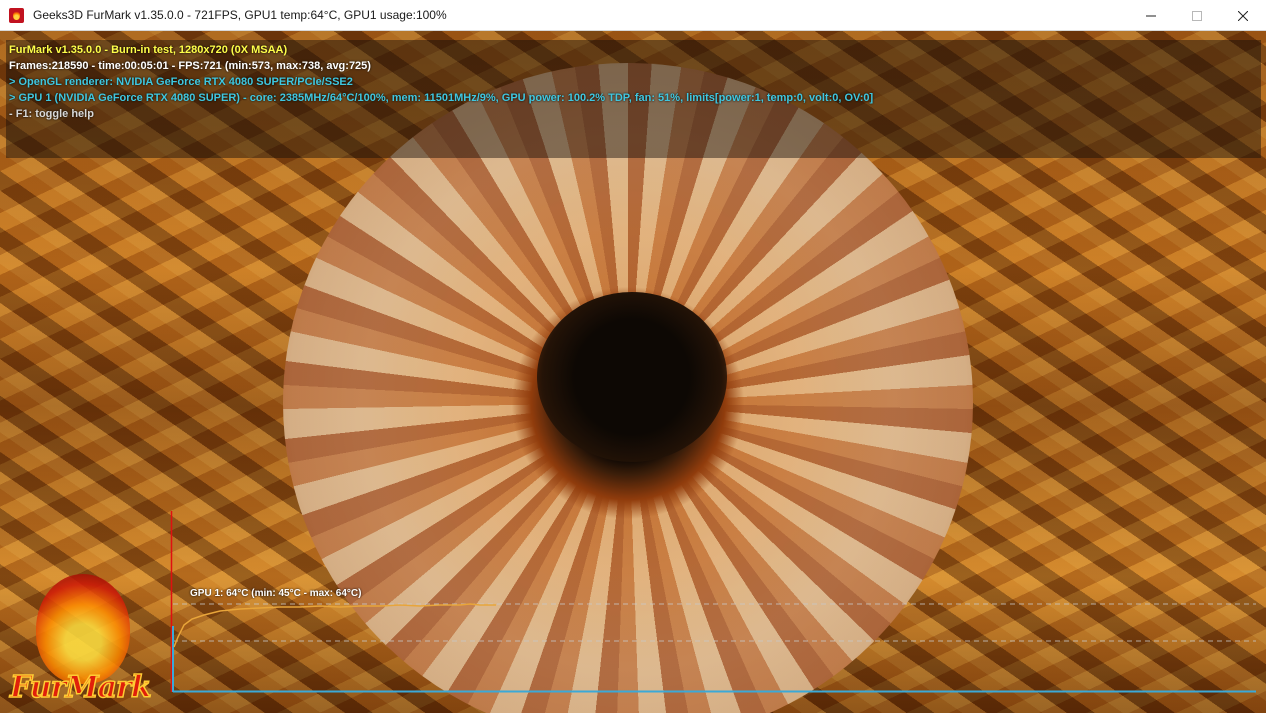 This screenshot has width=1266, height=713. I want to click on minimize-button, so click(1151, 15).